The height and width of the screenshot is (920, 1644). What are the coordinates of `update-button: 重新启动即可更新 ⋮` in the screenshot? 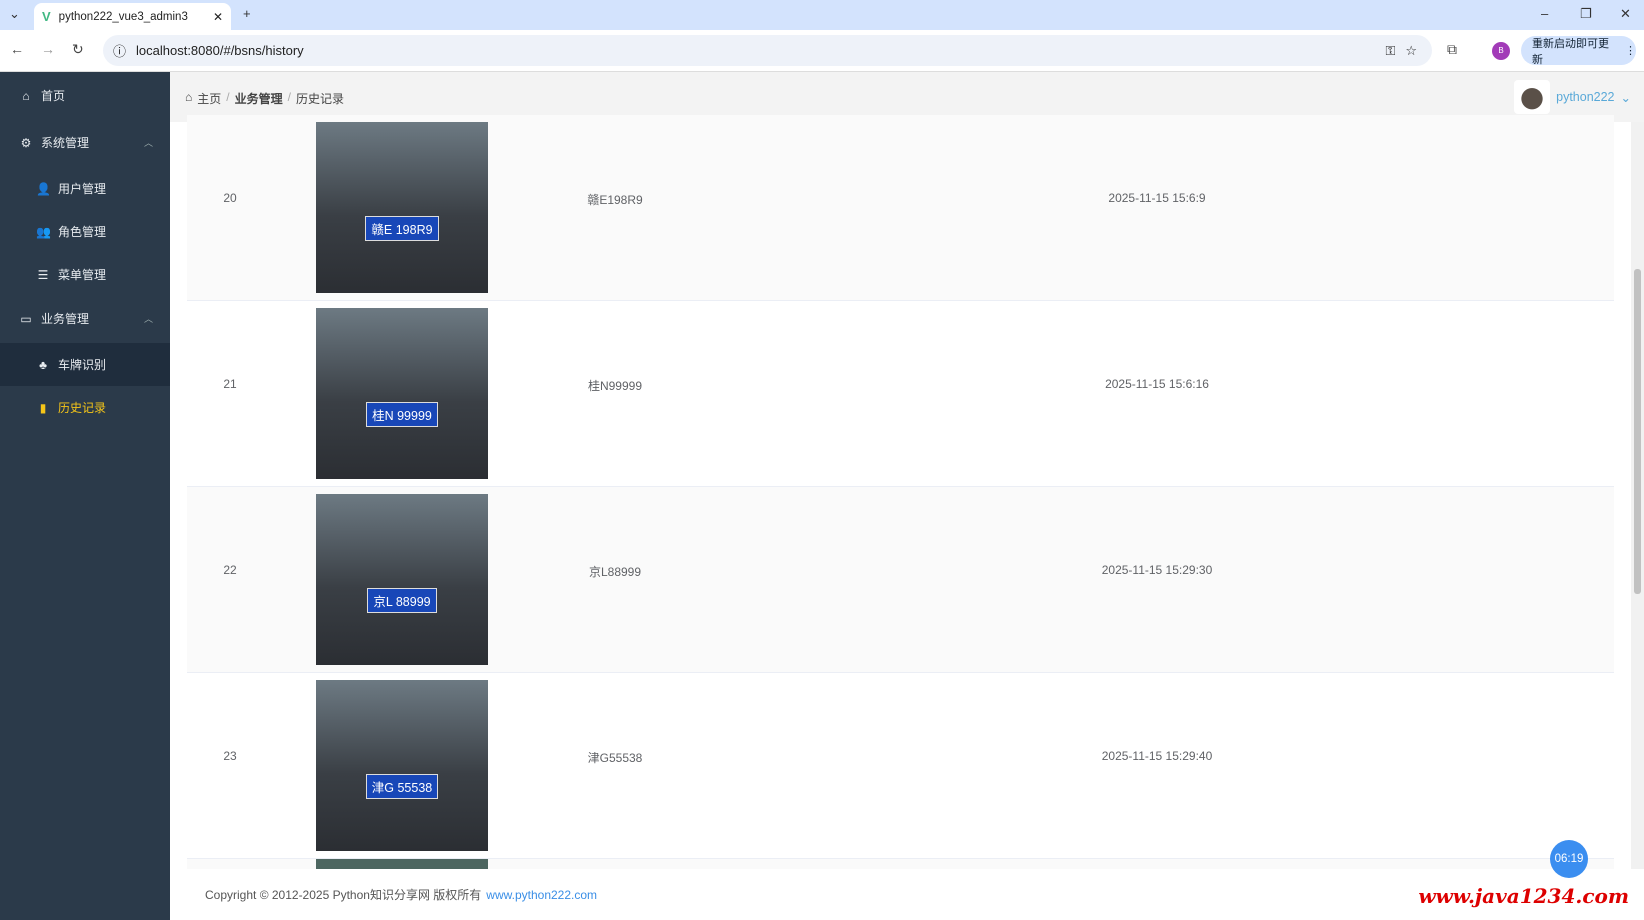 It's located at (1578, 51).